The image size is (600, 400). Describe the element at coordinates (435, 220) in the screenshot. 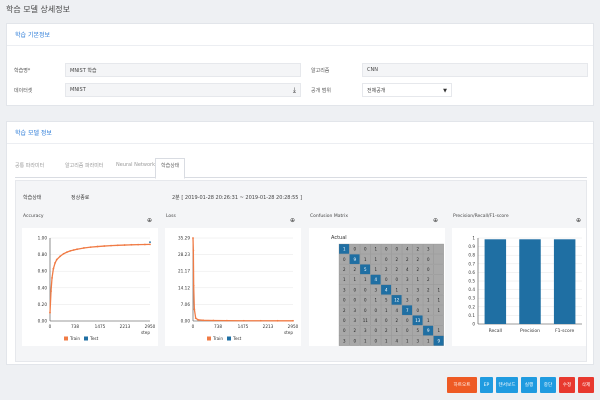

I see `zoom-confusion-icon: ⊕` at that location.